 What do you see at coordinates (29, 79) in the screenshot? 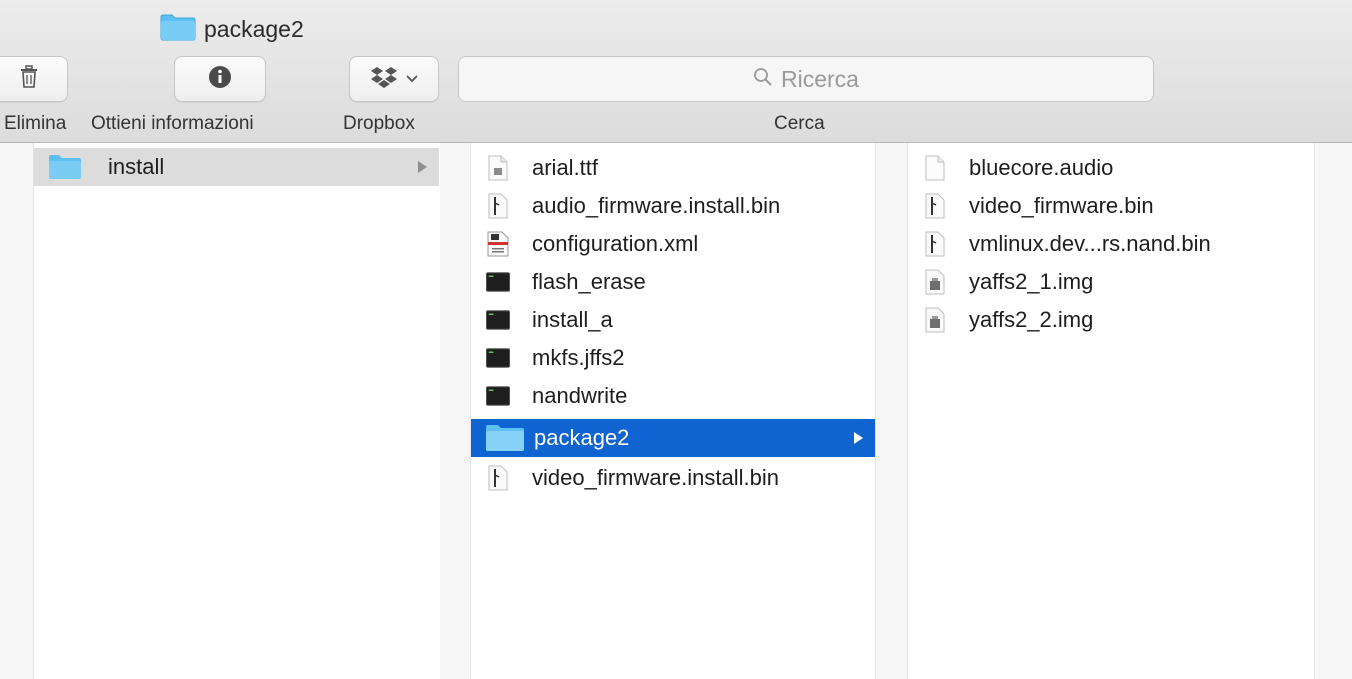
I see `trash-icon` at bounding box center [29, 79].